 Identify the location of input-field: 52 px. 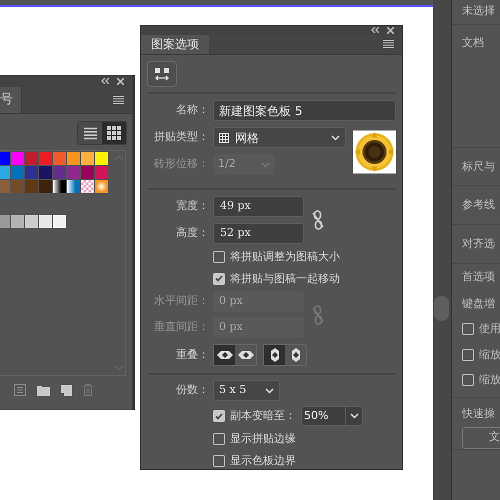
(258, 233).